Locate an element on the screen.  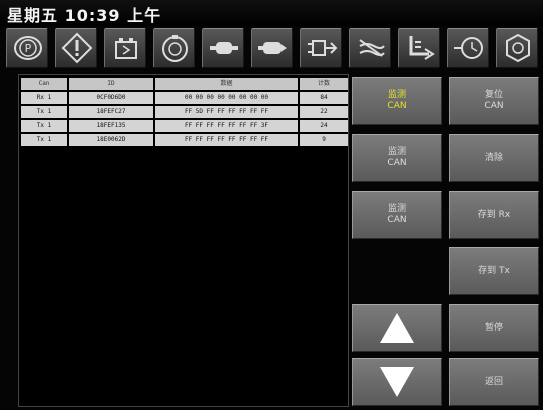
exit-button: 返回 is located at coordinates (494, 382).